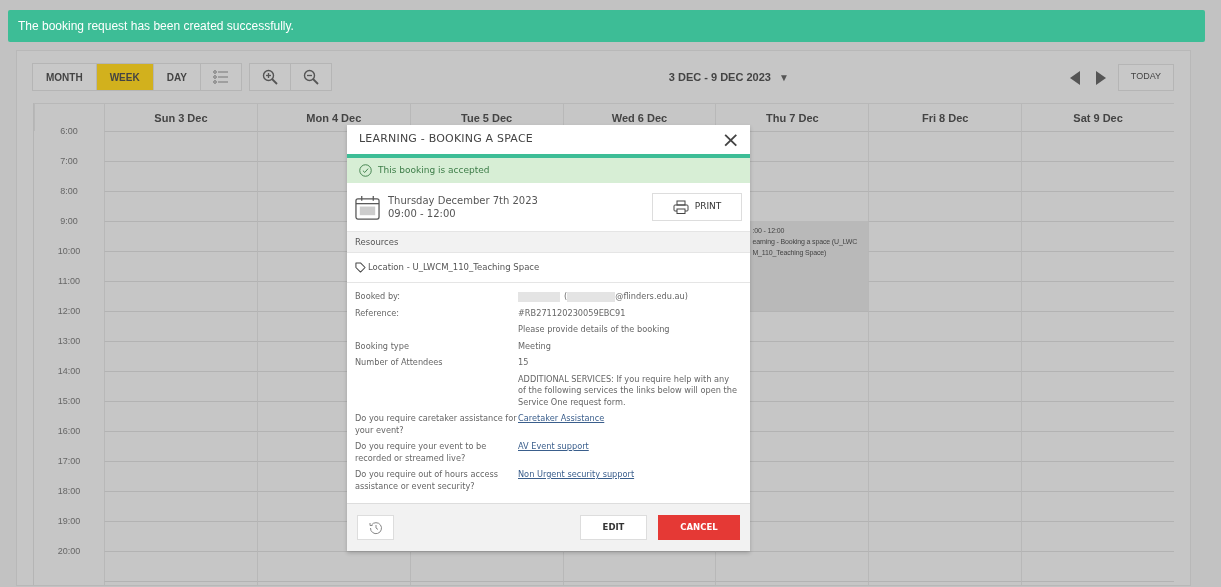 The image size is (1221, 587). I want to click on detail-value: @flinders.edu.au), so click(651, 297).